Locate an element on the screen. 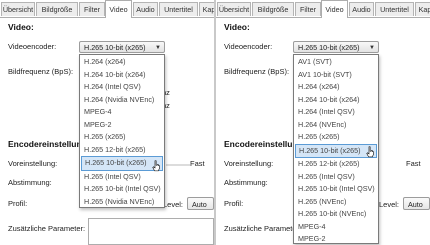 This screenshot has width=430, height=245. encoder-option: H.265 (NVEnc) is located at coordinates (336, 202).